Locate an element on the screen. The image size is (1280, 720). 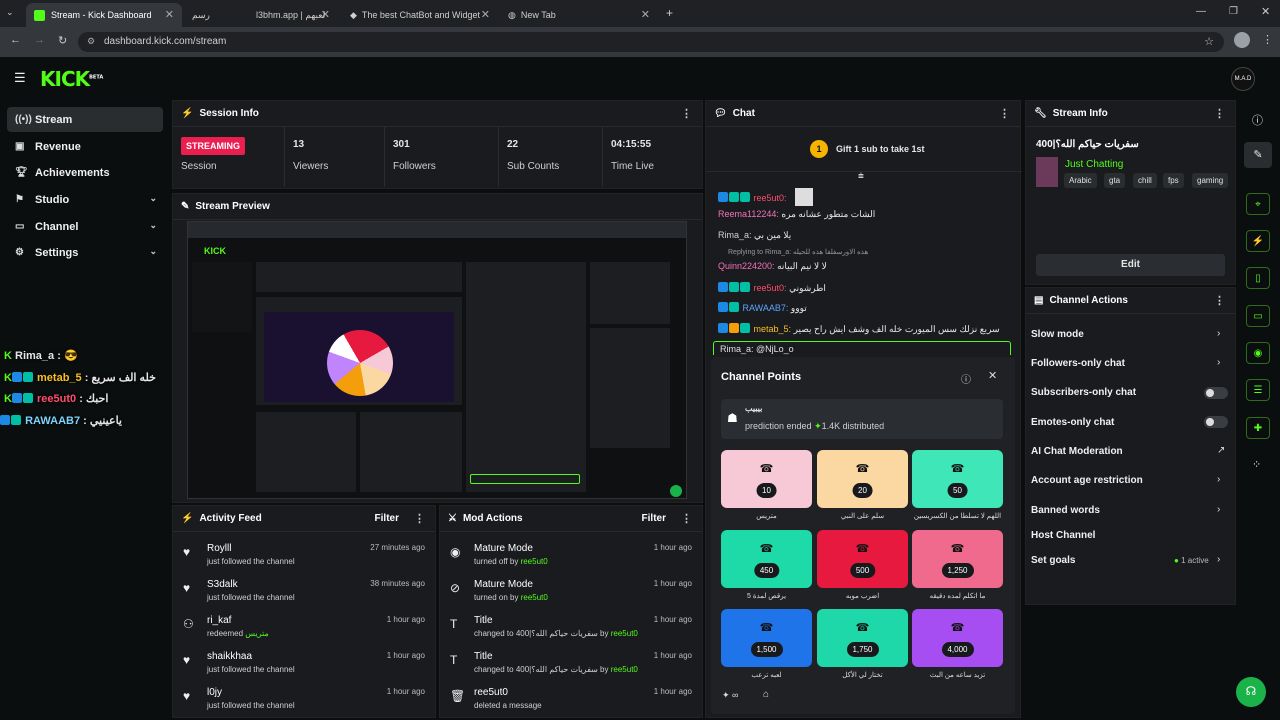
text-icon: T is located at coordinates (454, 624).